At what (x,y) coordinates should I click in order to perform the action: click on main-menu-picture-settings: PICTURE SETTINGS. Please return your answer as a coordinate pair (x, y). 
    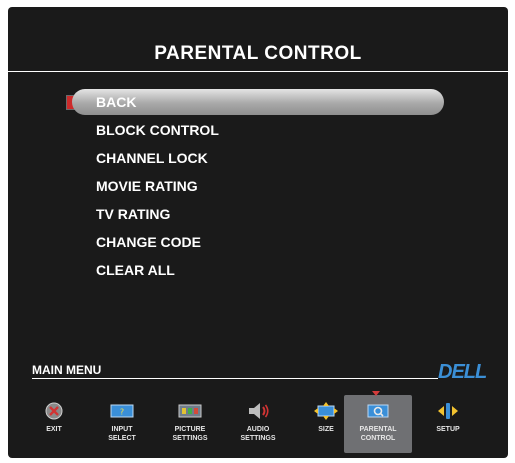
    Looking at the image, I should click on (190, 424).